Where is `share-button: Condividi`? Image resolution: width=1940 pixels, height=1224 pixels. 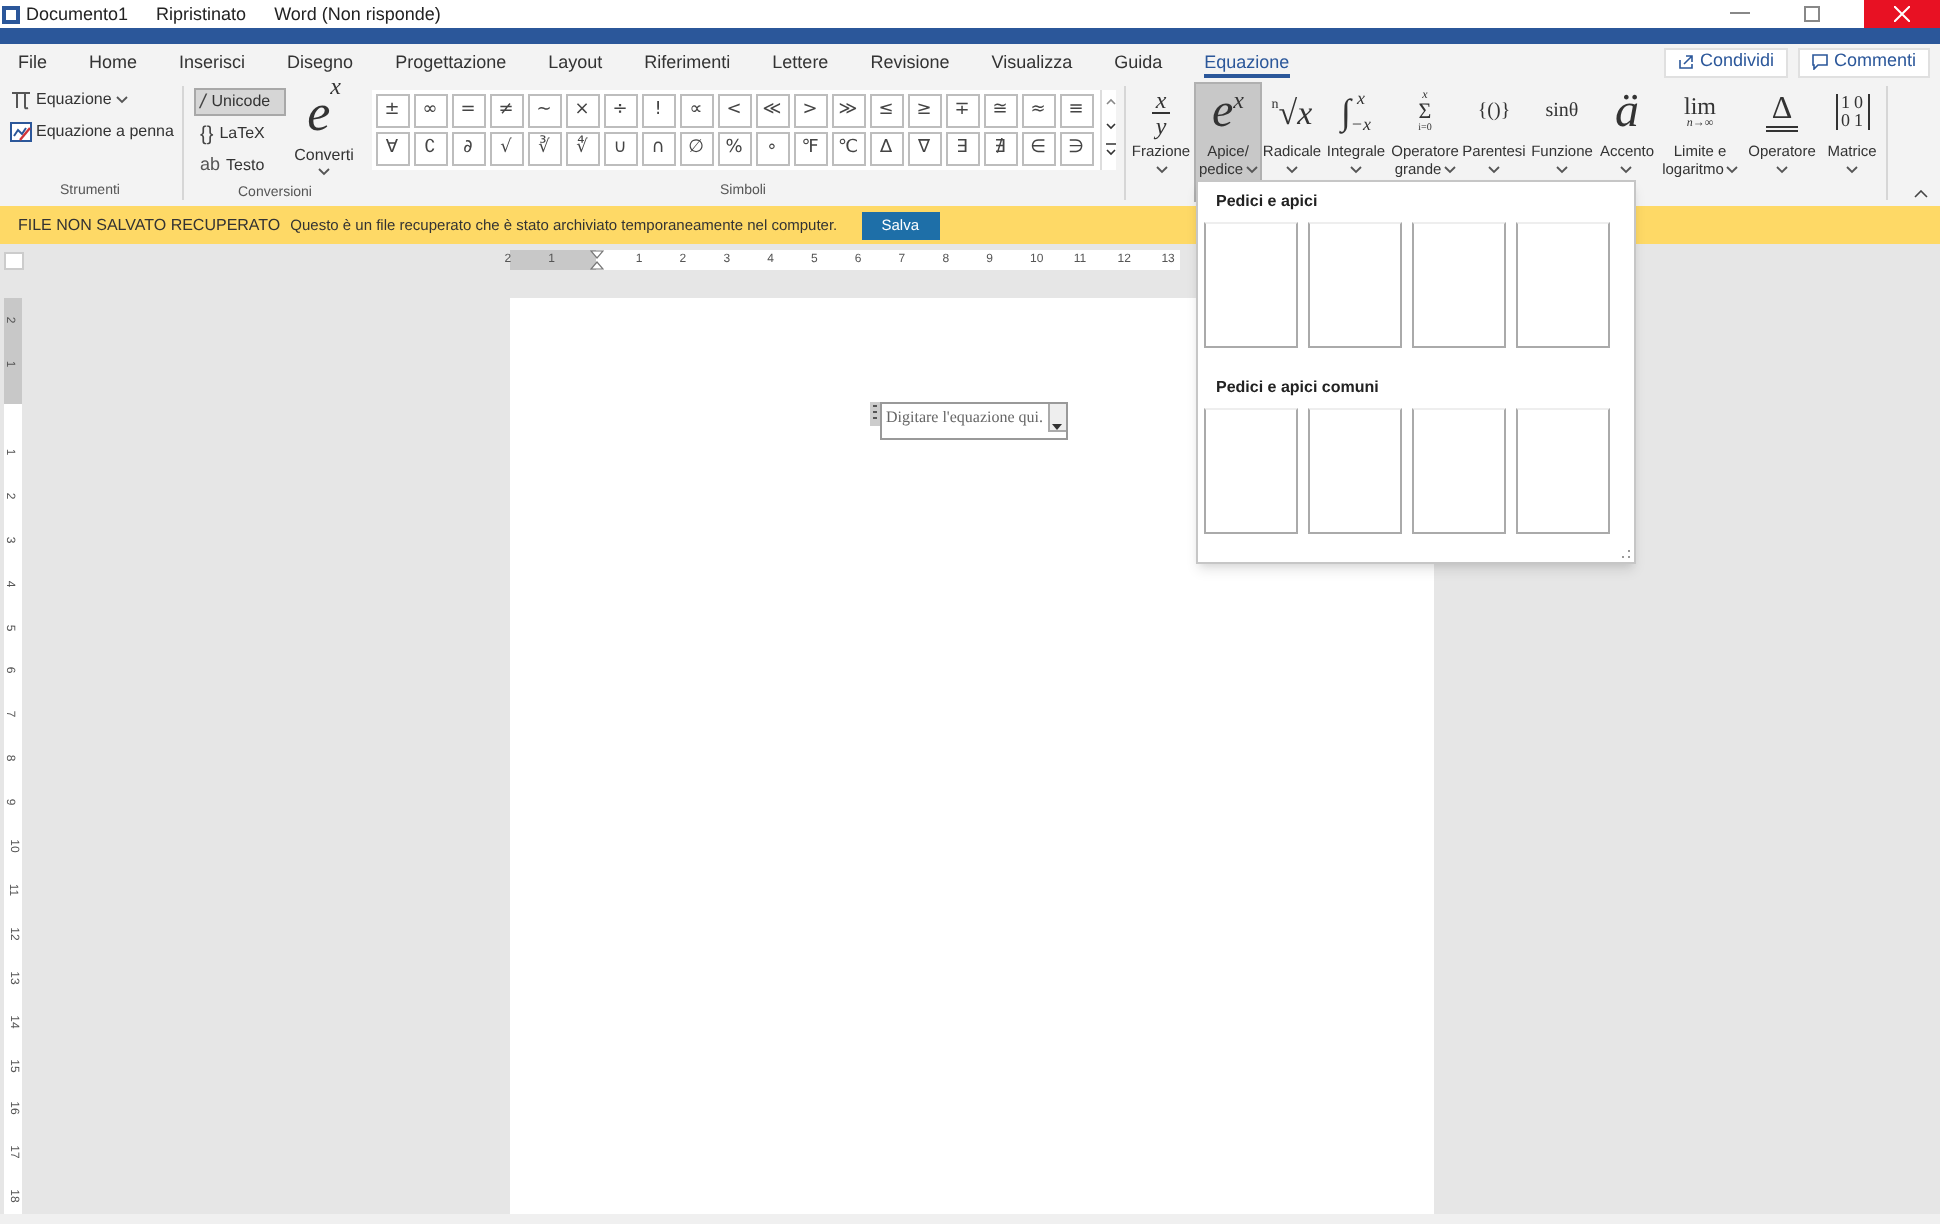
share-button: Condividi is located at coordinates (1725, 62).